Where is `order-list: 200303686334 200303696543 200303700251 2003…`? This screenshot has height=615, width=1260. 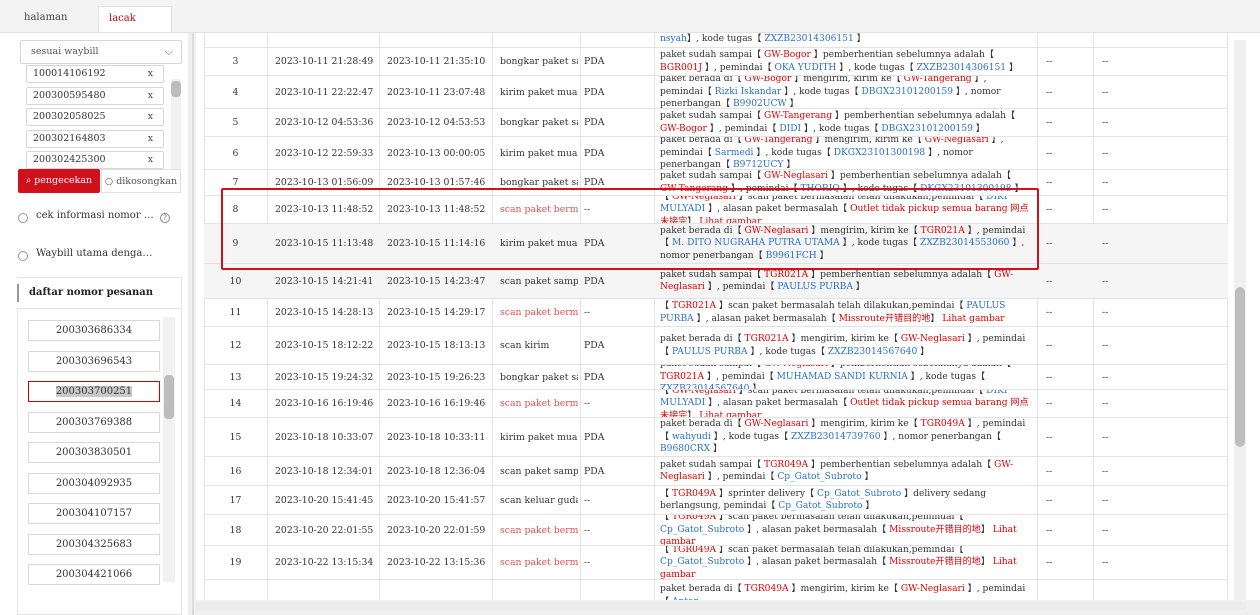 order-list: 200303686334 200303696543 200303700251 2003… is located at coordinates (99, 462).